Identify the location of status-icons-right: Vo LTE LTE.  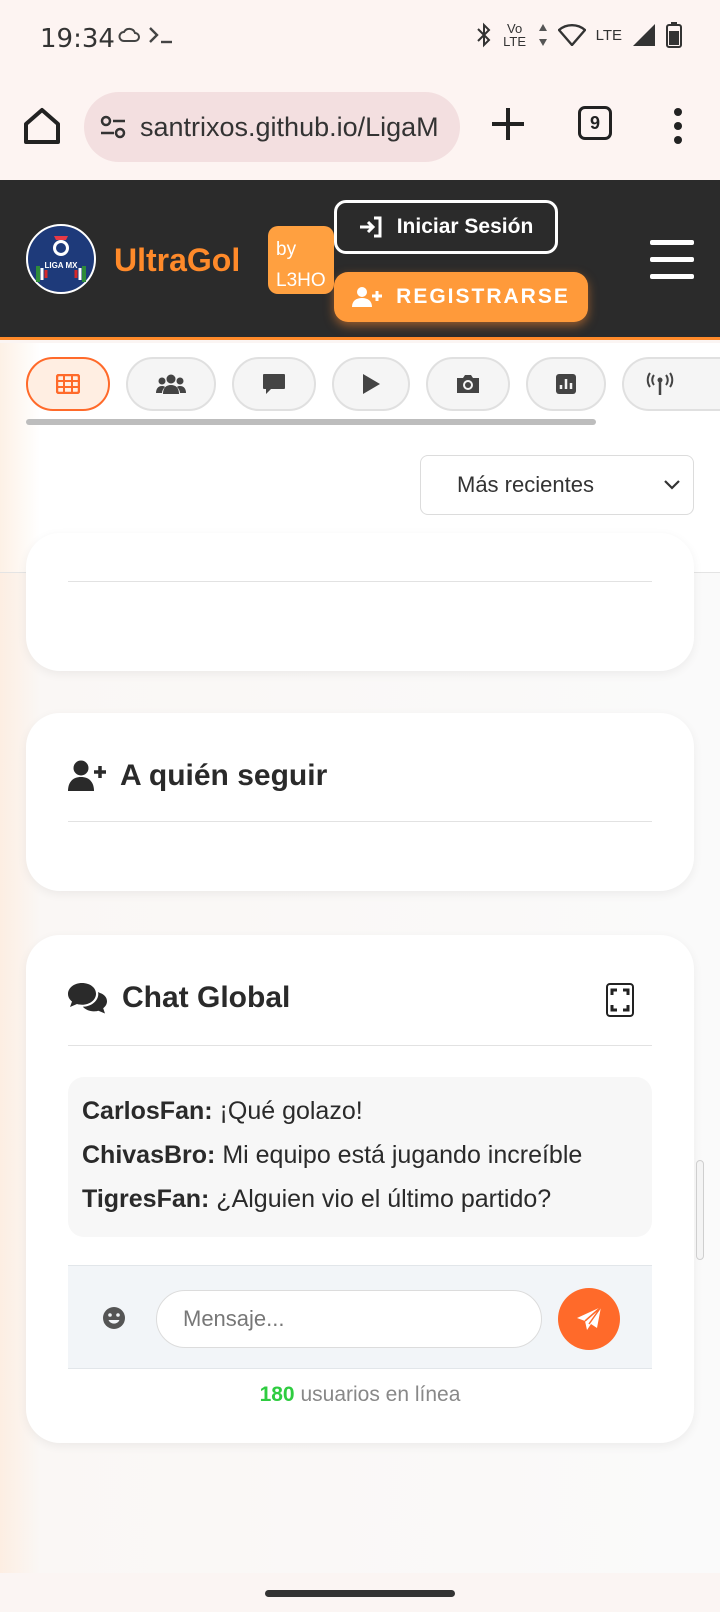
(579, 35).